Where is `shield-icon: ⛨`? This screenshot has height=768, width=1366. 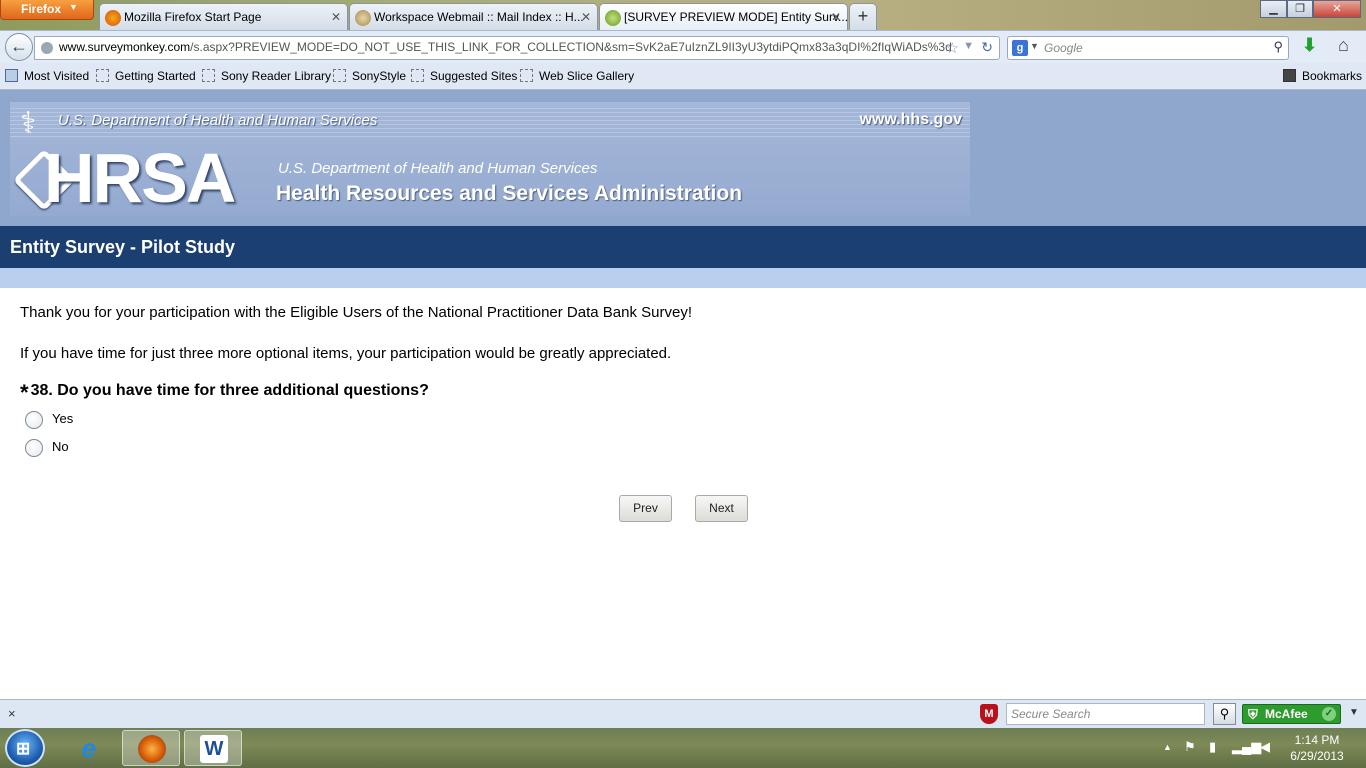
shield-icon: ⛨ is located at coordinates (1253, 714).